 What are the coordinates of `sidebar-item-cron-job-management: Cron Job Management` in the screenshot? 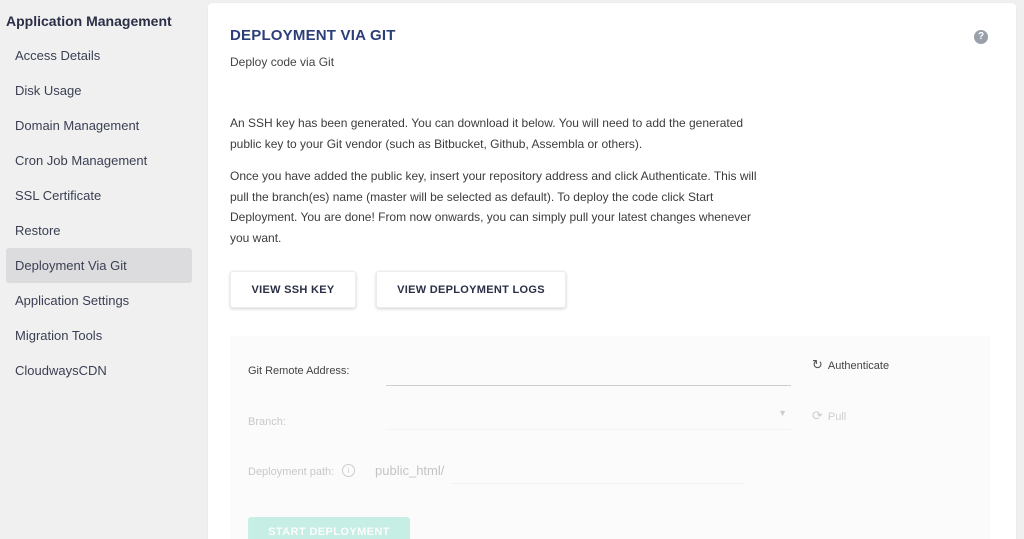 It's located at (99, 160).